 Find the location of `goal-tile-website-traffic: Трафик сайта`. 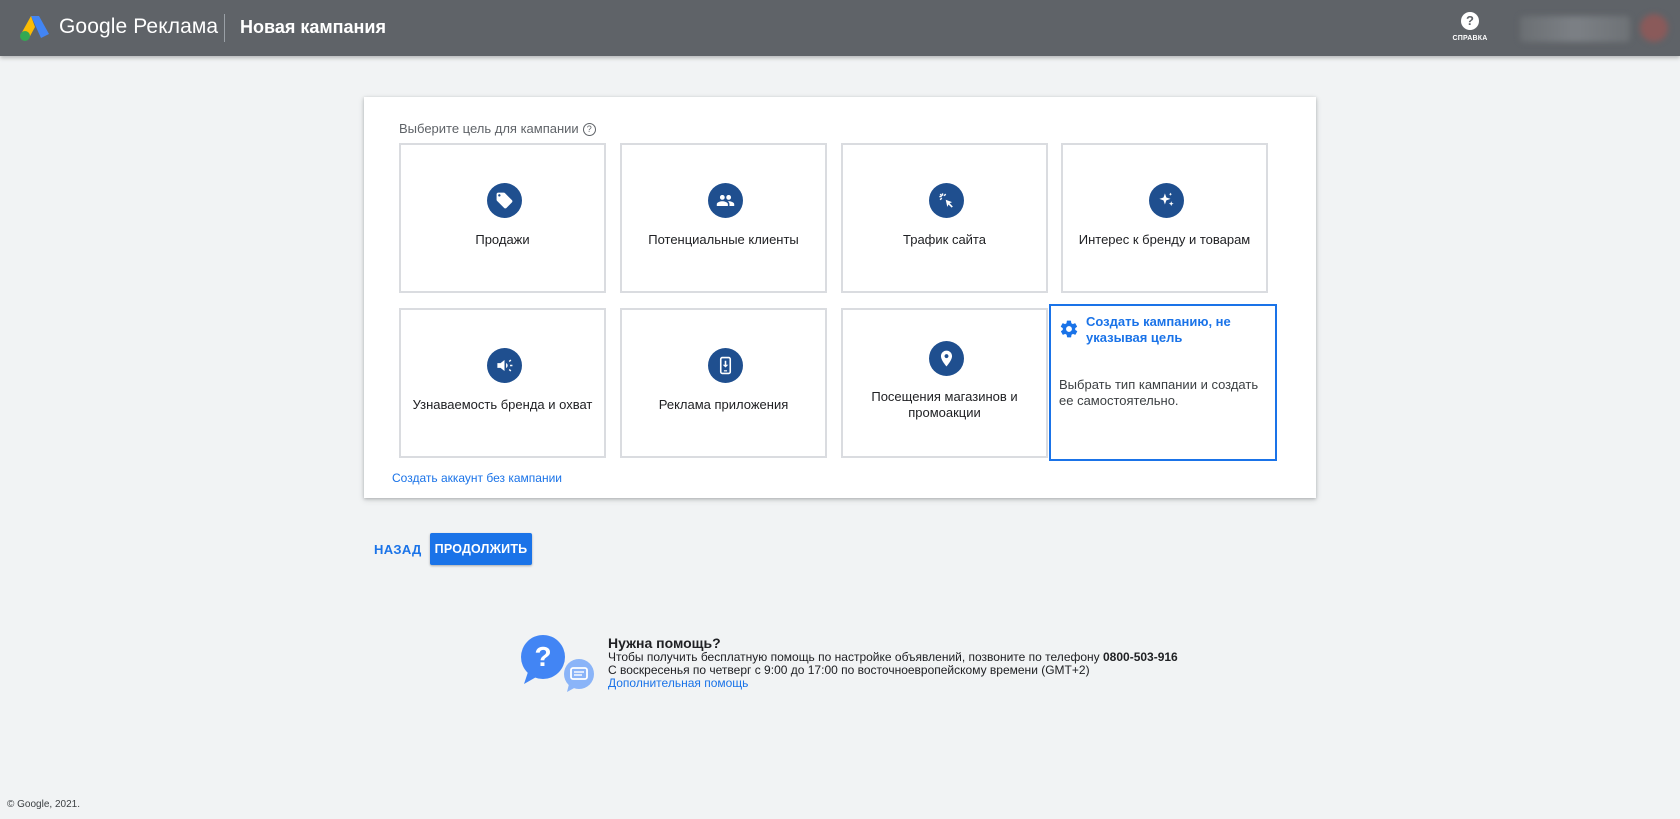

goal-tile-website-traffic: Трафик сайта is located at coordinates (944, 218).